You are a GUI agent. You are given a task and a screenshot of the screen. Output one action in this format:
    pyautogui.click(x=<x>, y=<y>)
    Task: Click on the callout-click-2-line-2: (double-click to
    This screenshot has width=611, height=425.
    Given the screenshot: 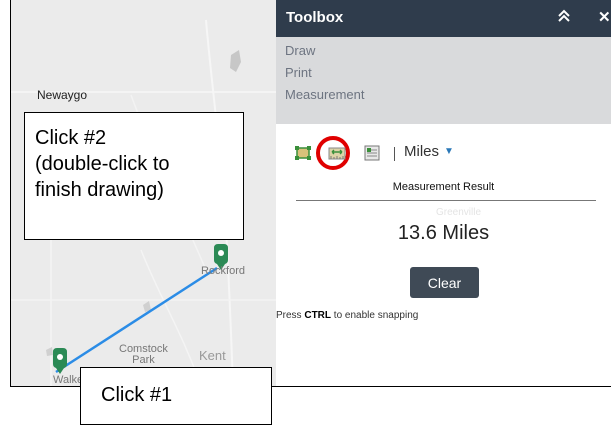 What is the action you would take?
    pyautogui.click(x=102, y=164)
    